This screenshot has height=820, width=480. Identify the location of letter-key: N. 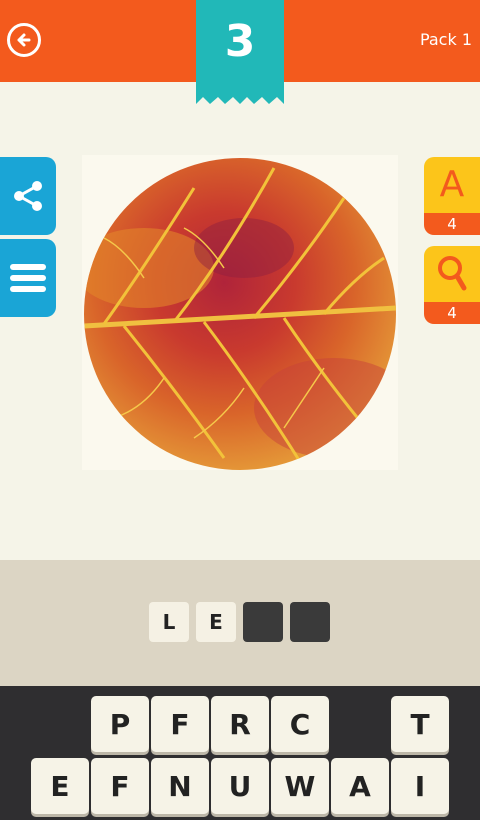
(180, 786).